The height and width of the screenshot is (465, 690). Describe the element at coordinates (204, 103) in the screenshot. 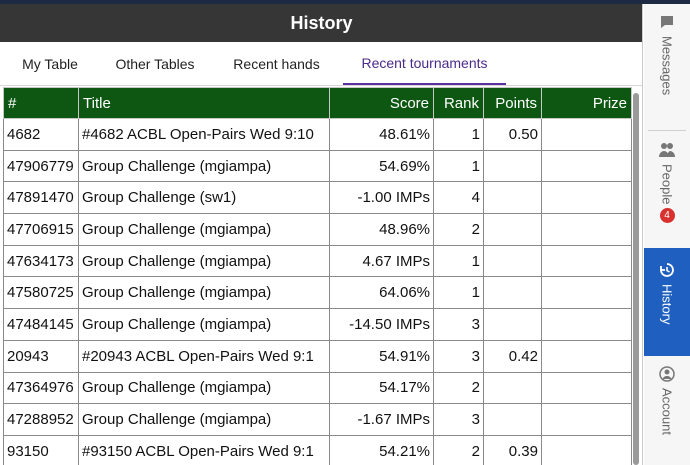

I see `column-header-title: Title` at that location.